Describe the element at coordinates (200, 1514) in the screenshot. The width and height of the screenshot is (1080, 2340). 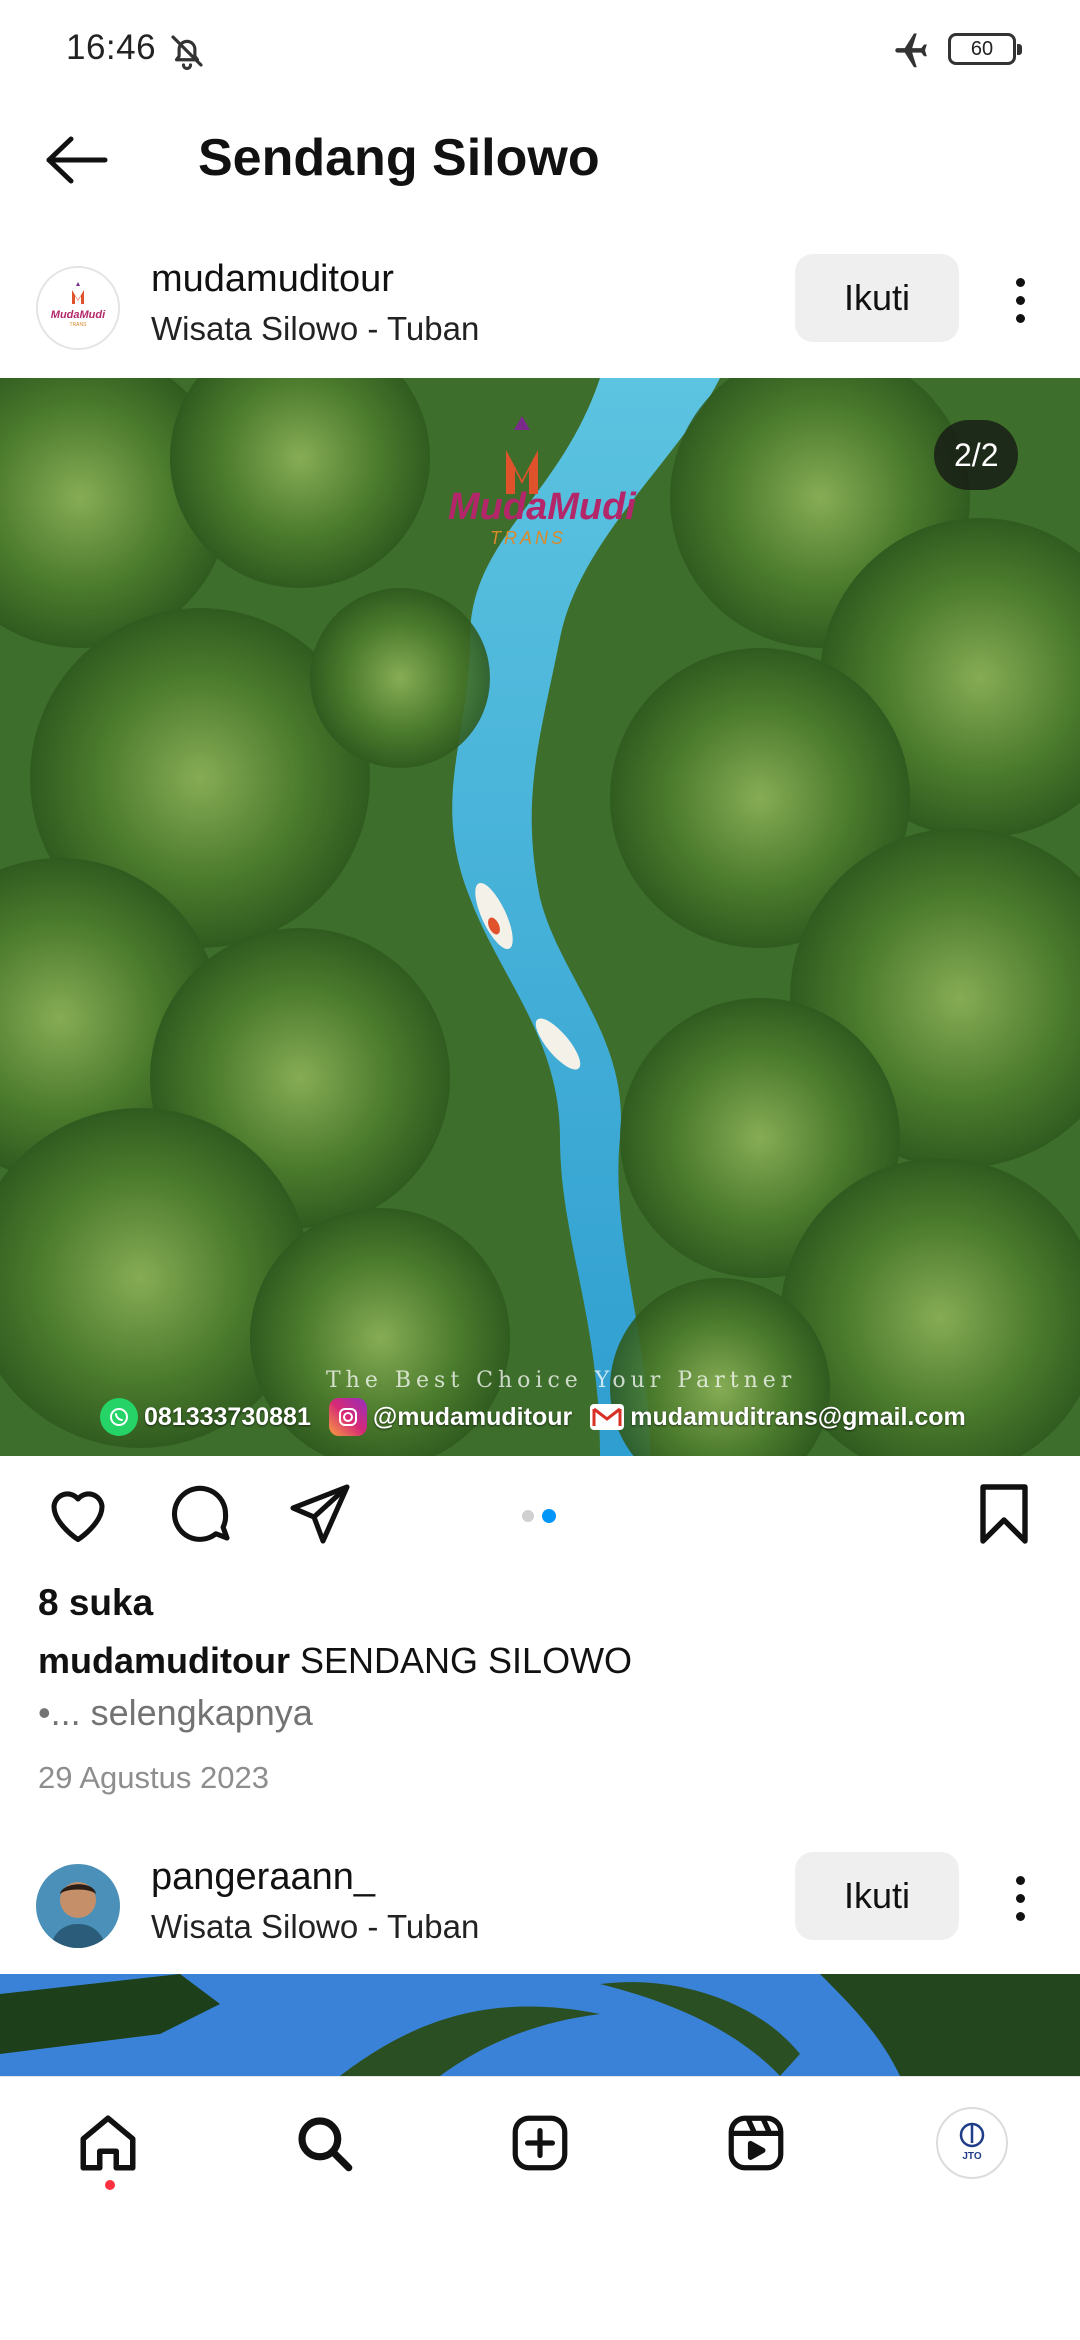
I see `comment-icon` at that location.